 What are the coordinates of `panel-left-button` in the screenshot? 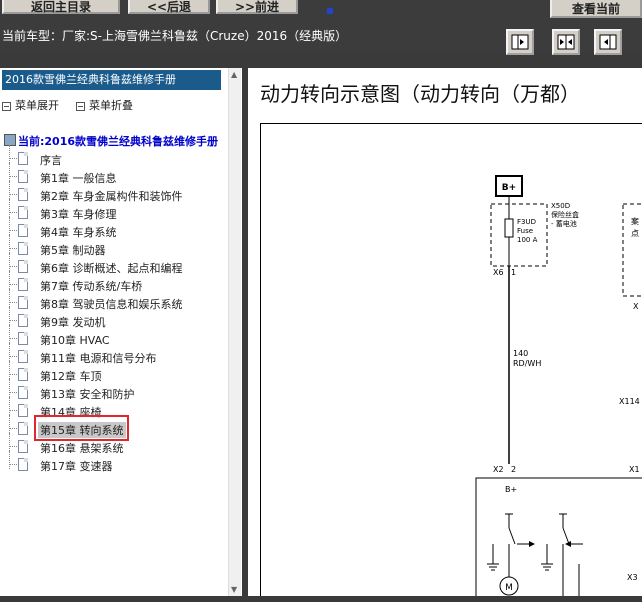 It's located at (608, 42).